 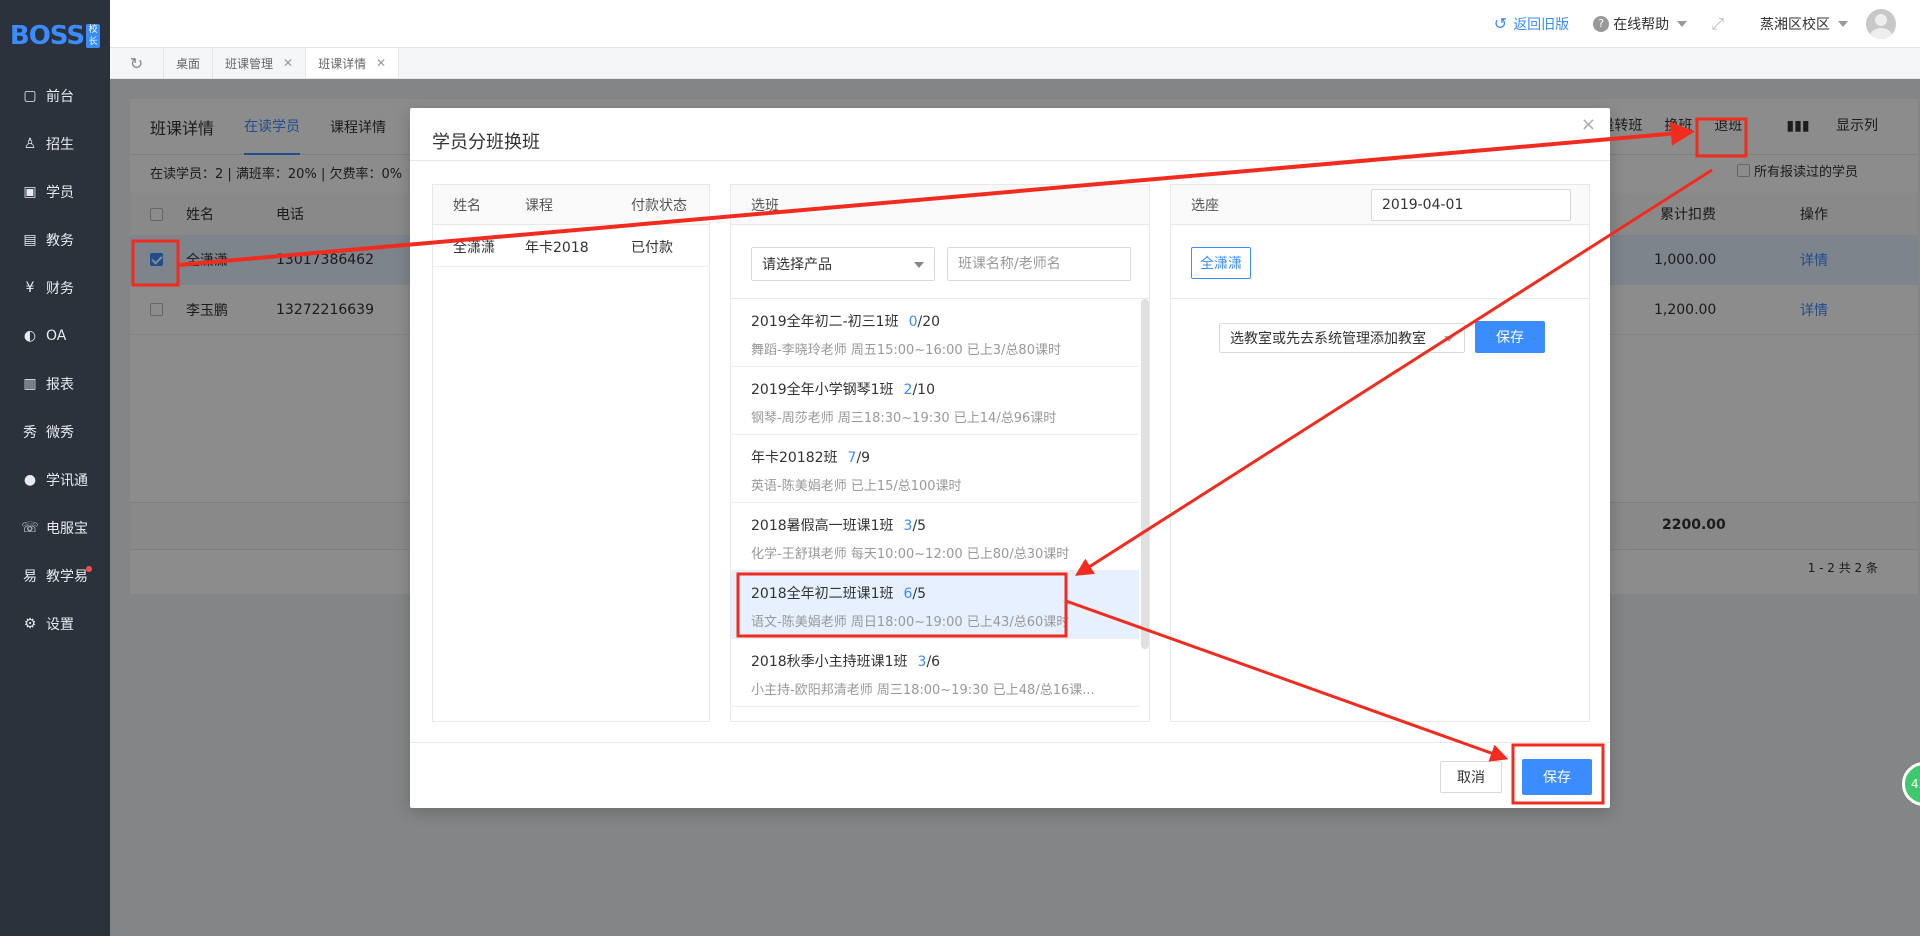 I want to click on product-select: 请选择产品, so click(x=843, y=264).